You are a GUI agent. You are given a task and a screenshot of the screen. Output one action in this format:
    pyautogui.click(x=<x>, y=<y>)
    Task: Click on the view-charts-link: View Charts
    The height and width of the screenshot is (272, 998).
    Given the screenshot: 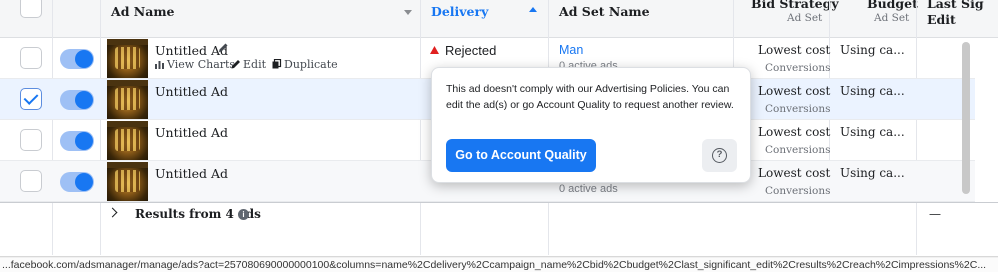 What is the action you would take?
    pyautogui.click(x=201, y=64)
    